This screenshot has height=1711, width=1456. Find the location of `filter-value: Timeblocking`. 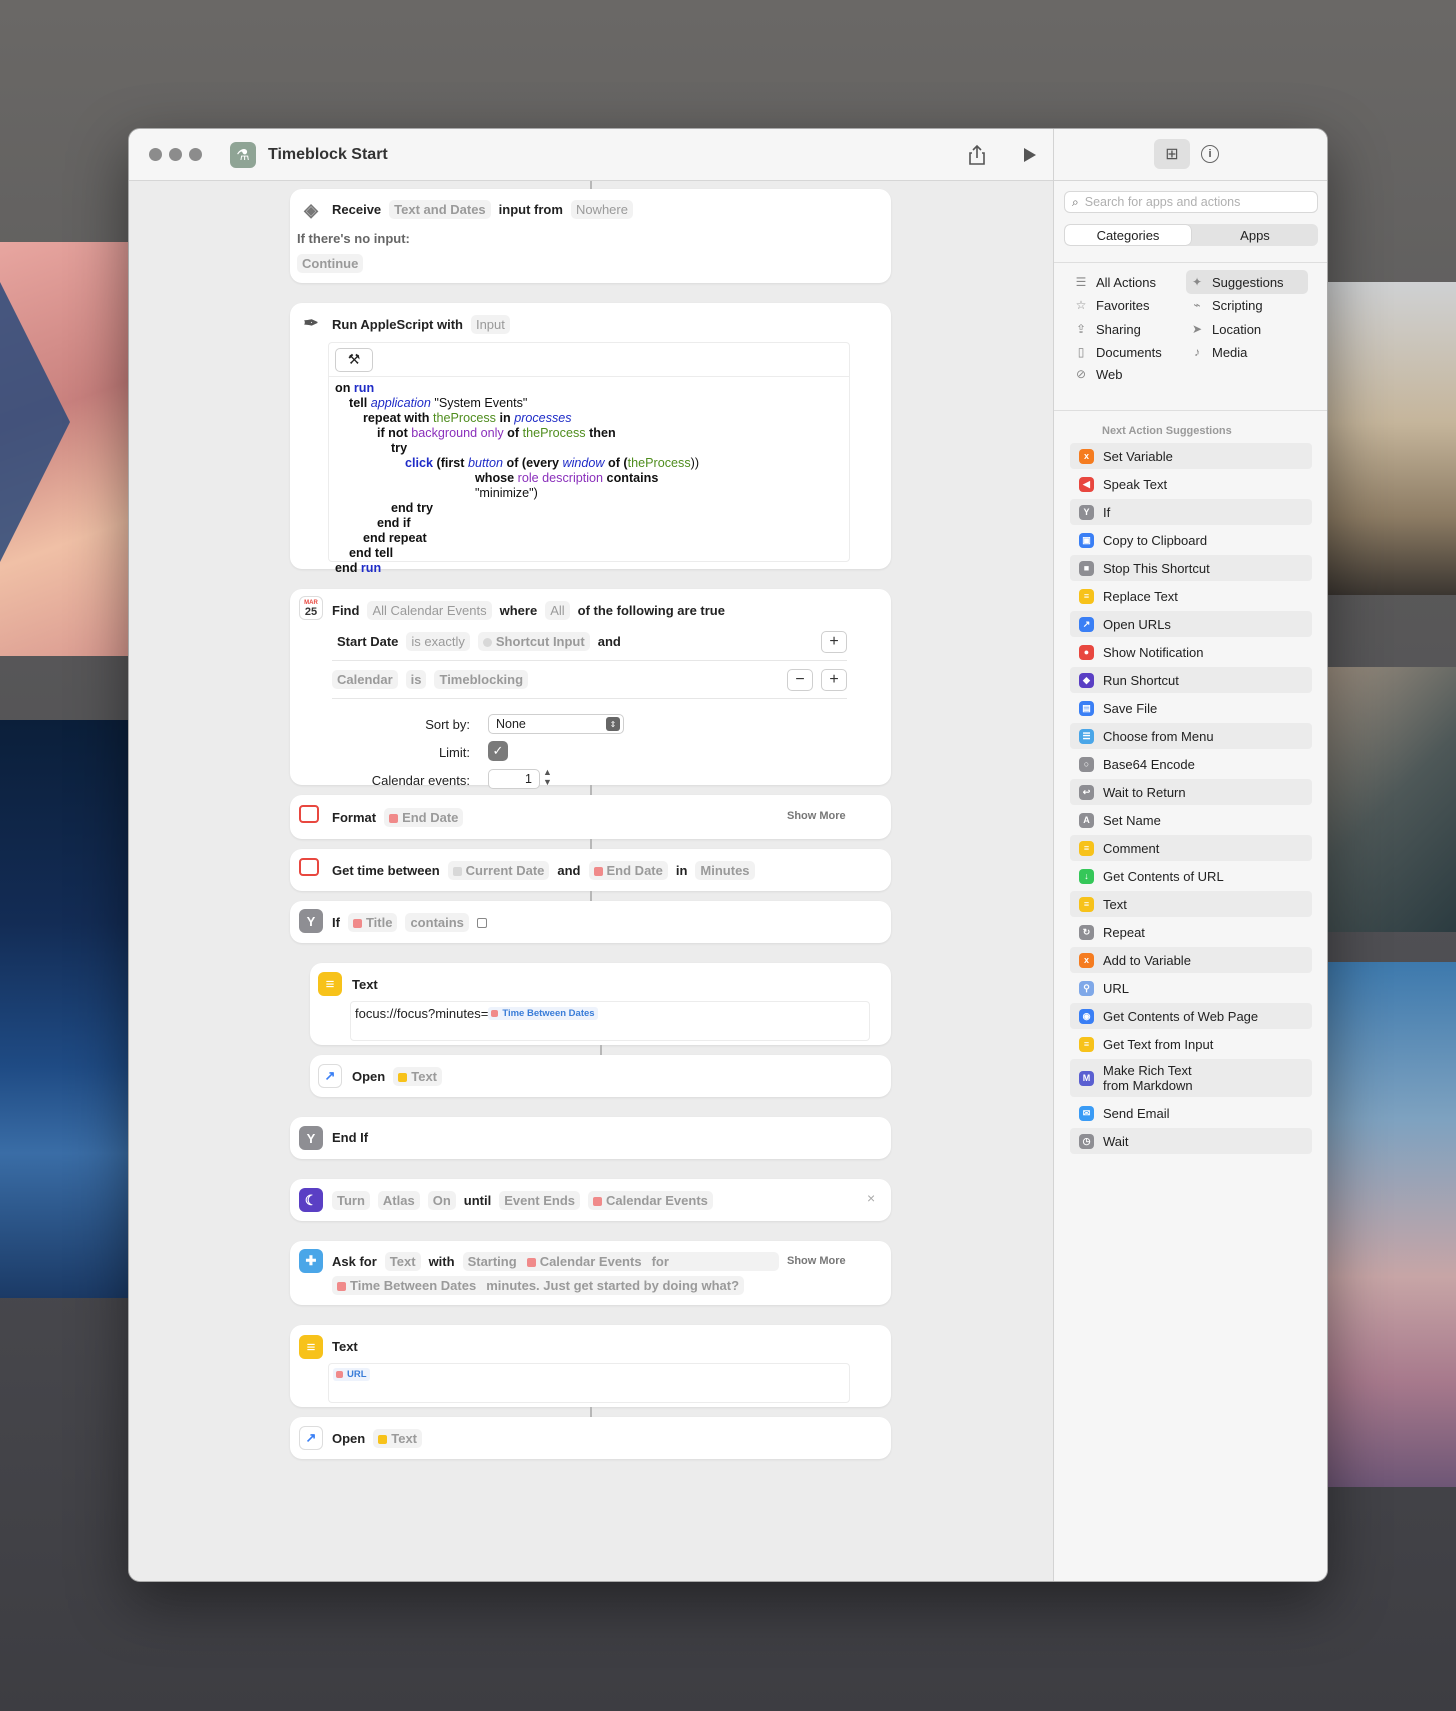

filter-value: Timeblocking is located at coordinates (481, 679).